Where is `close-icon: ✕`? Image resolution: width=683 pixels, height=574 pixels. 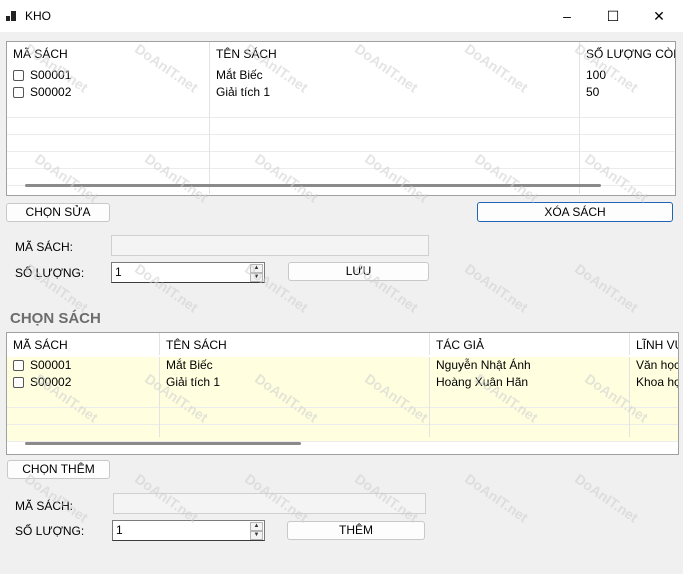
close-icon: ✕ is located at coordinates (659, 15).